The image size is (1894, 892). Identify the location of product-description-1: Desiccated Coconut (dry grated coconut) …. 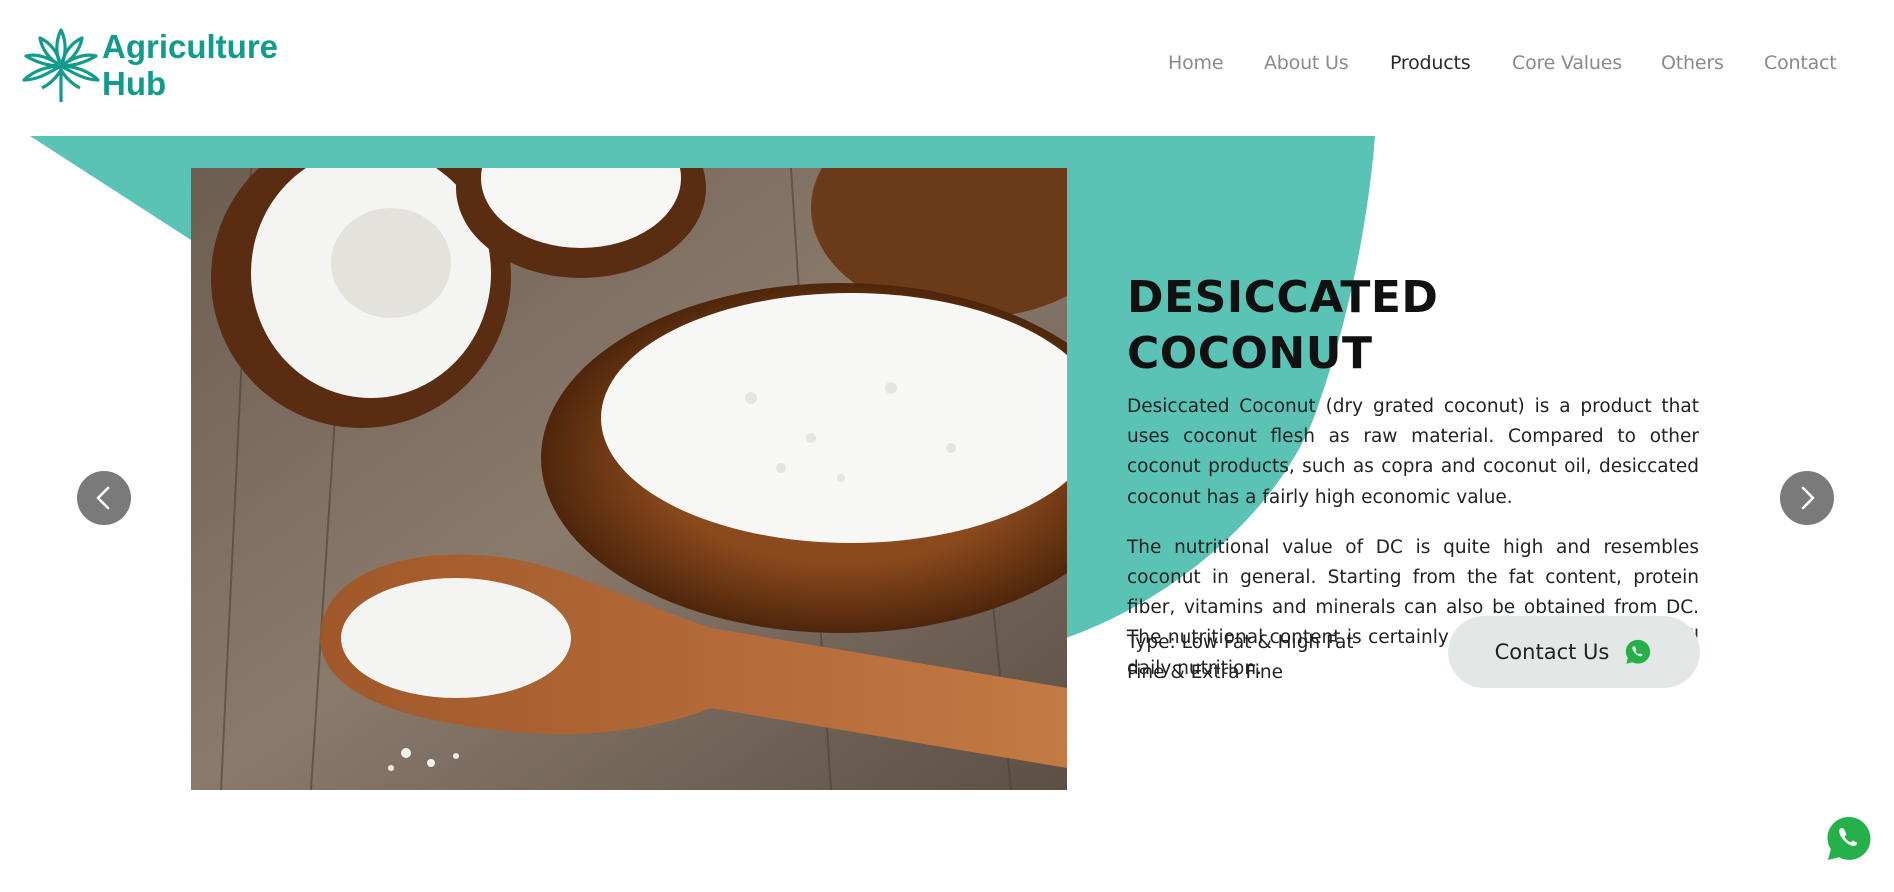
(1413, 452).